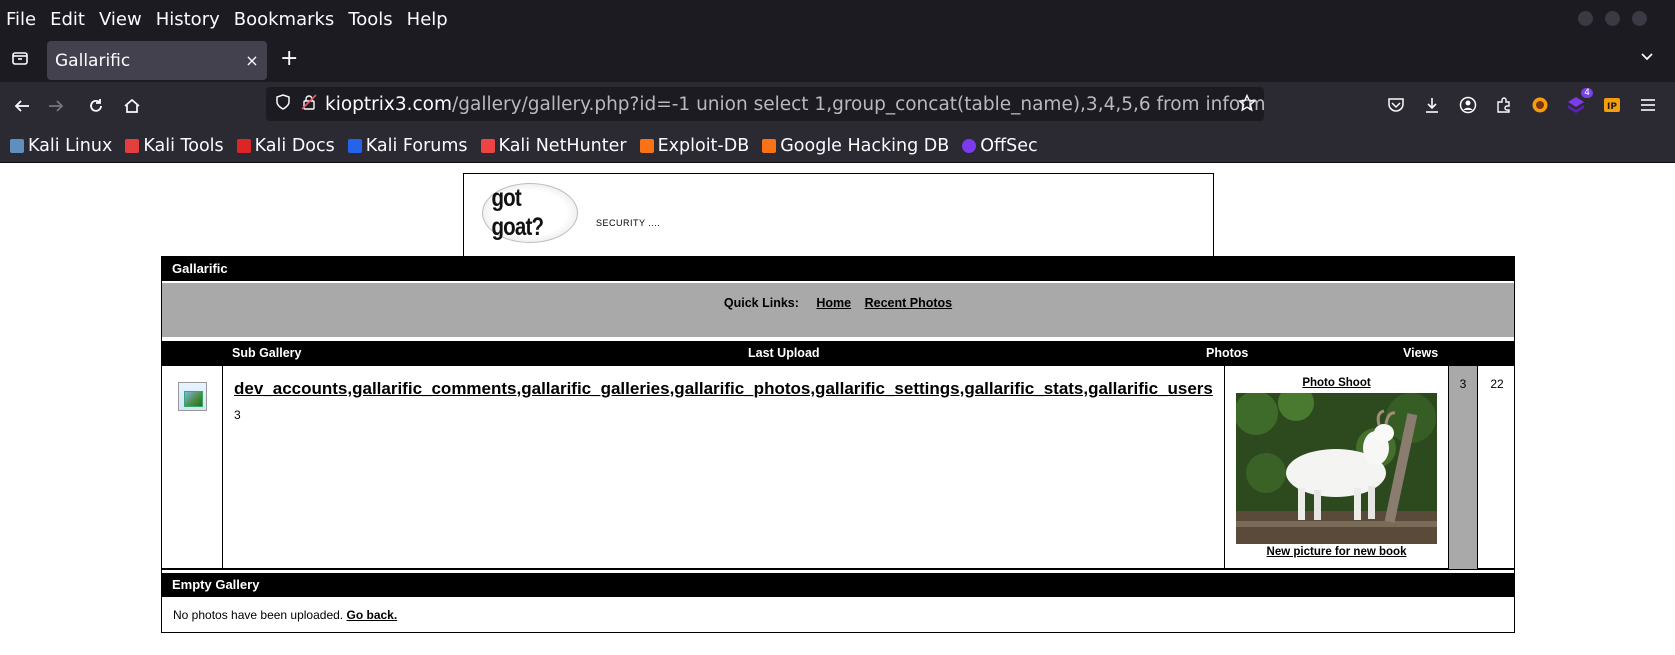 The height and width of the screenshot is (655, 1675). Describe the element at coordinates (1522, 102) in the screenshot. I see `toolbar-icons: 4 IP` at that location.